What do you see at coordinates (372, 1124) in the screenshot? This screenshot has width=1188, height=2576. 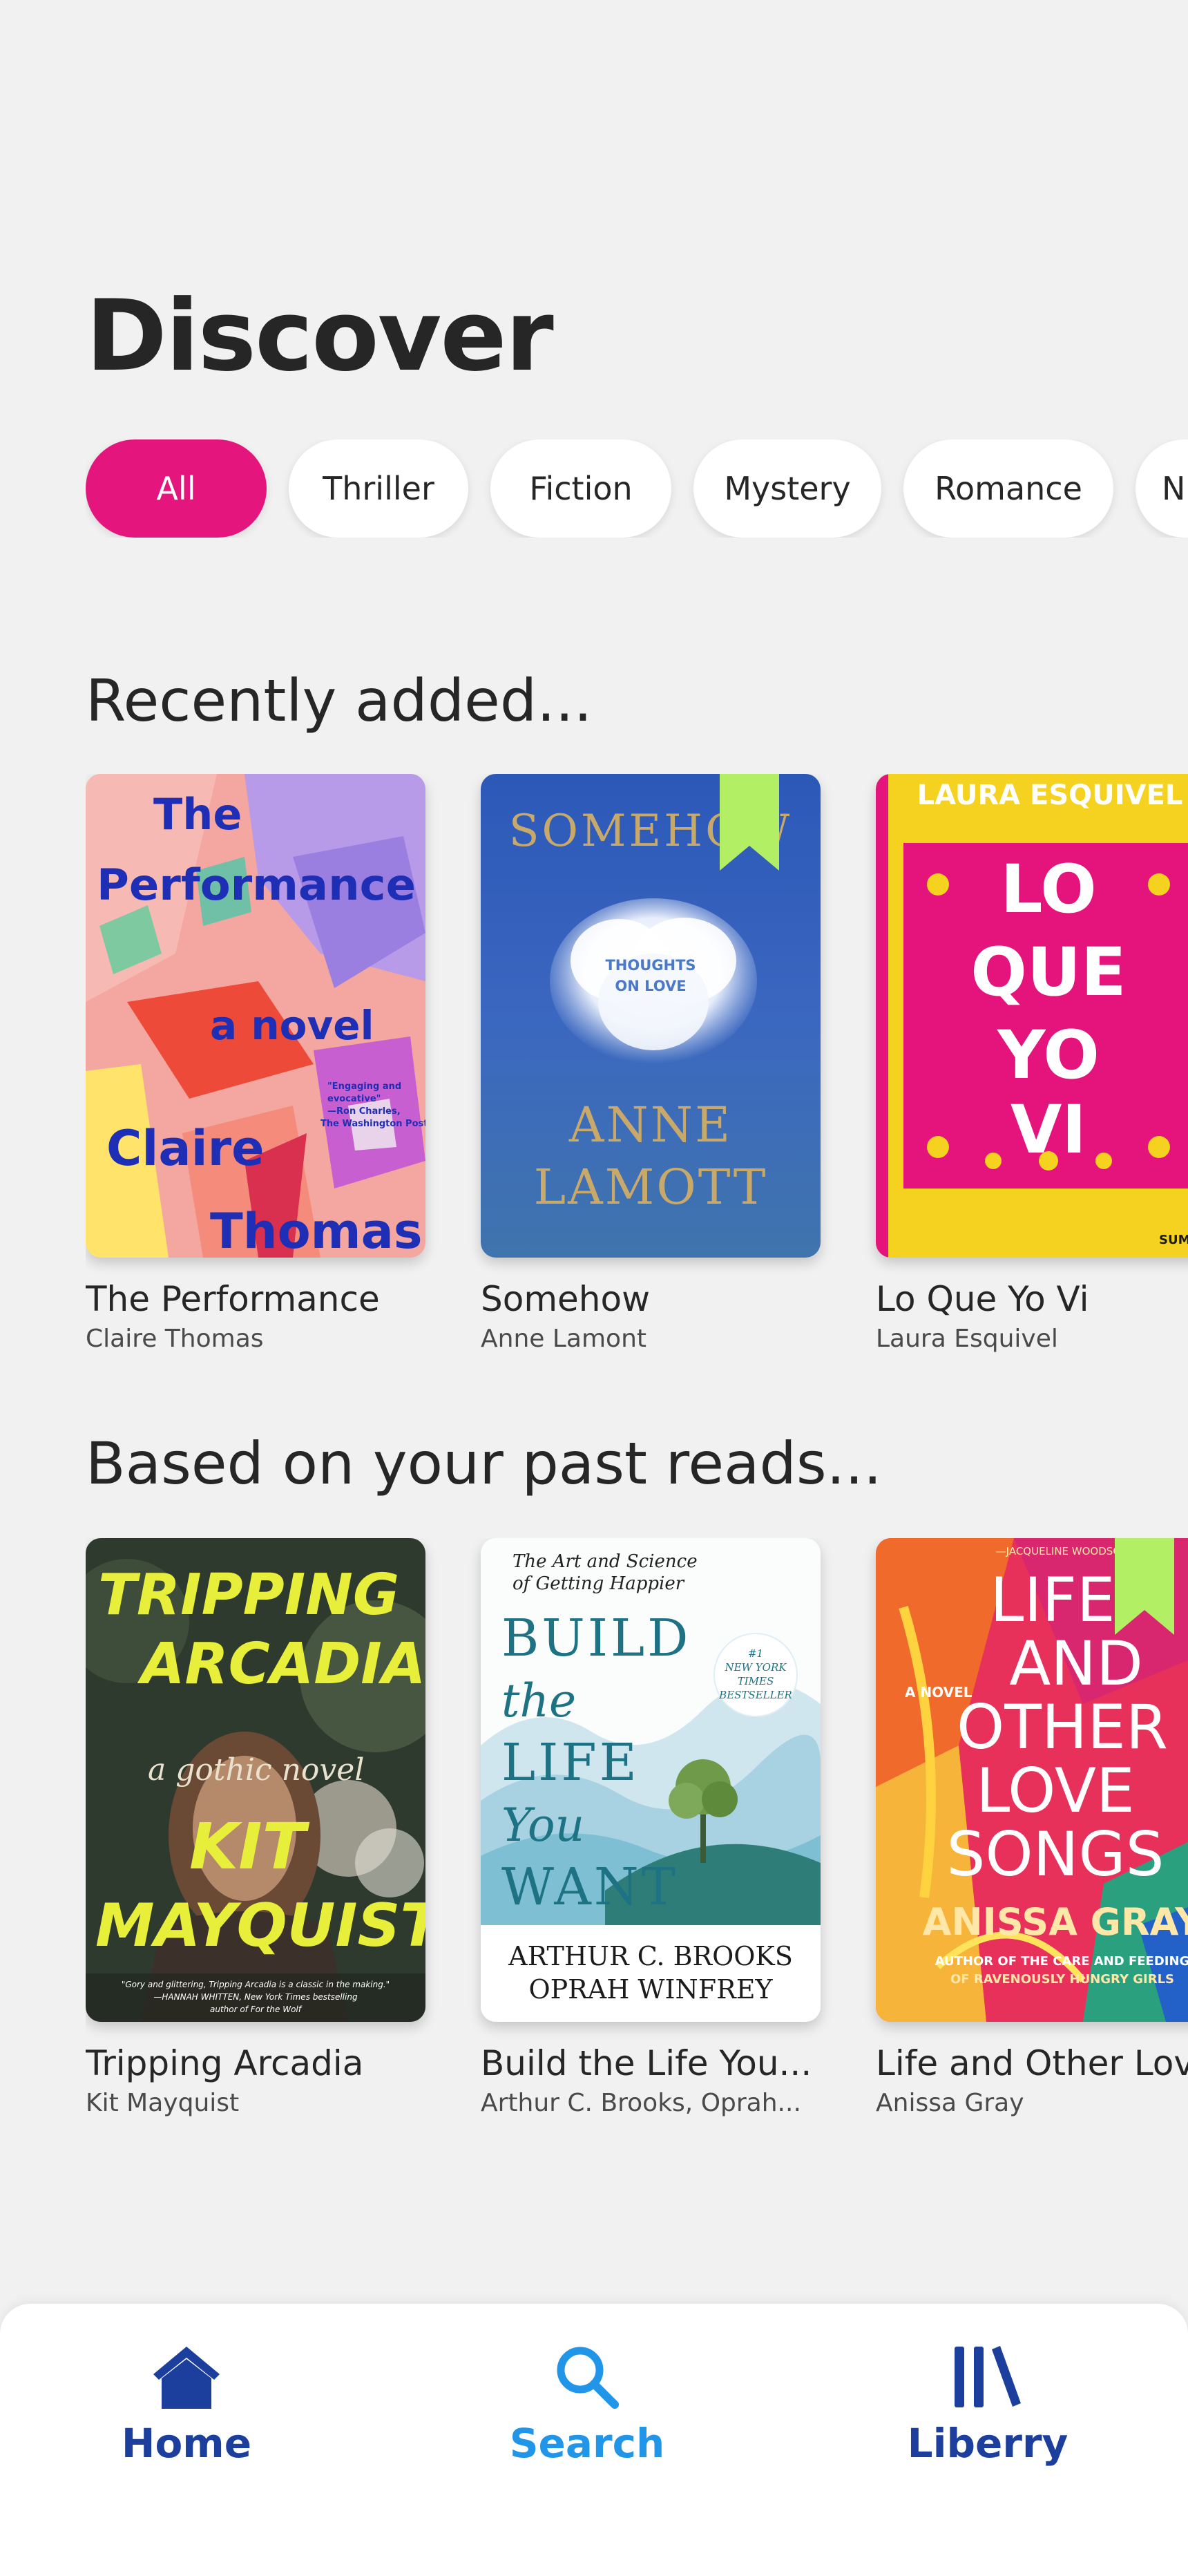 I see `cover-text: The Washington Post` at bounding box center [372, 1124].